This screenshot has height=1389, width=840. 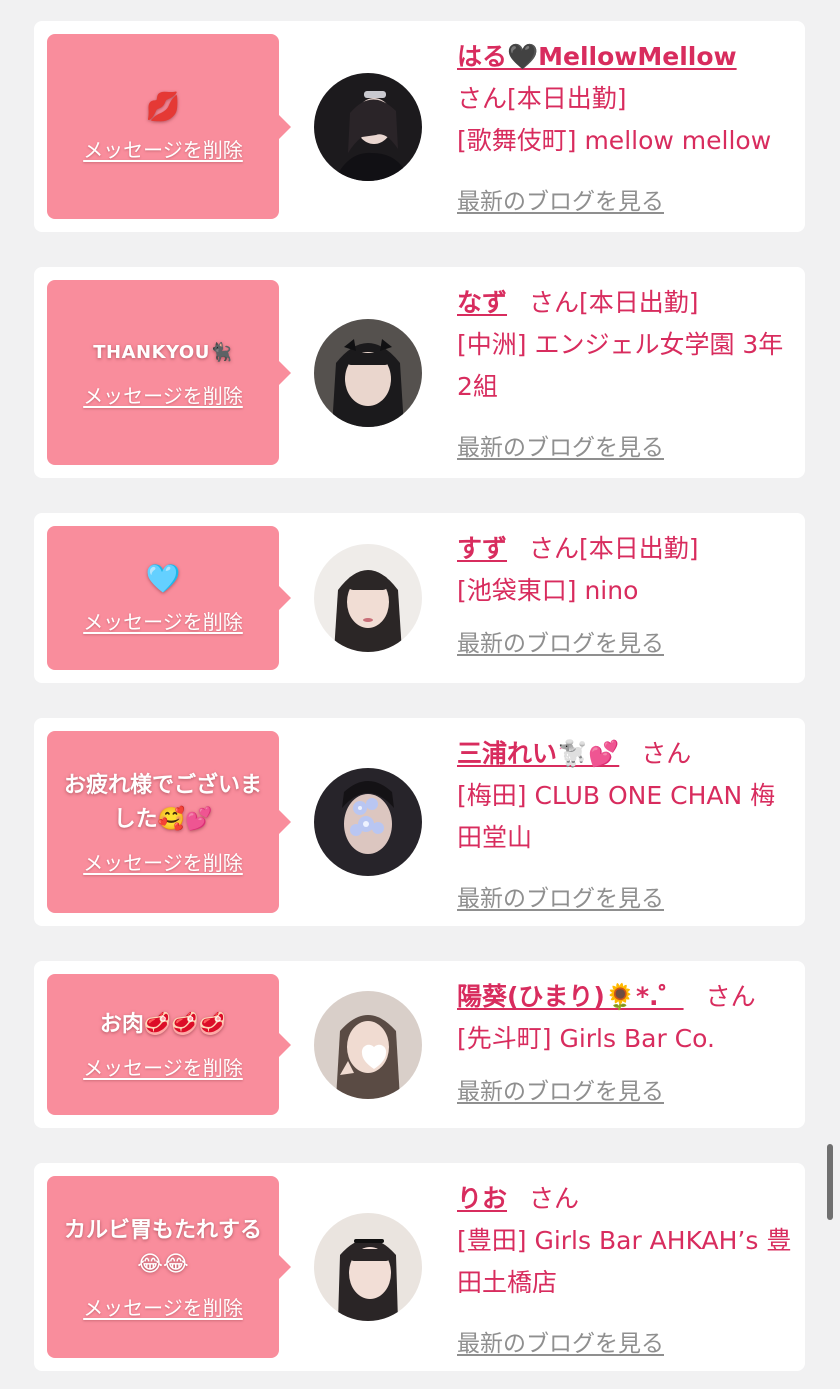 What do you see at coordinates (614, 140) in the screenshot?
I see `shop-name: [歌舞伎町] mellow mellow` at bounding box center [614, 140].